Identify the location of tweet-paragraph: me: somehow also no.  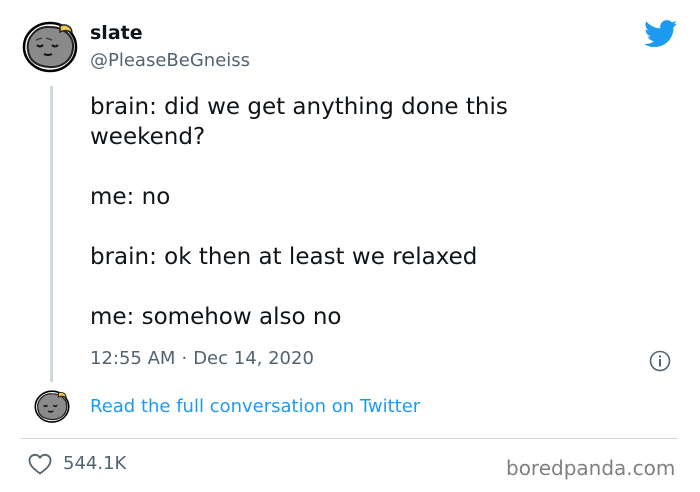
(216, 317).